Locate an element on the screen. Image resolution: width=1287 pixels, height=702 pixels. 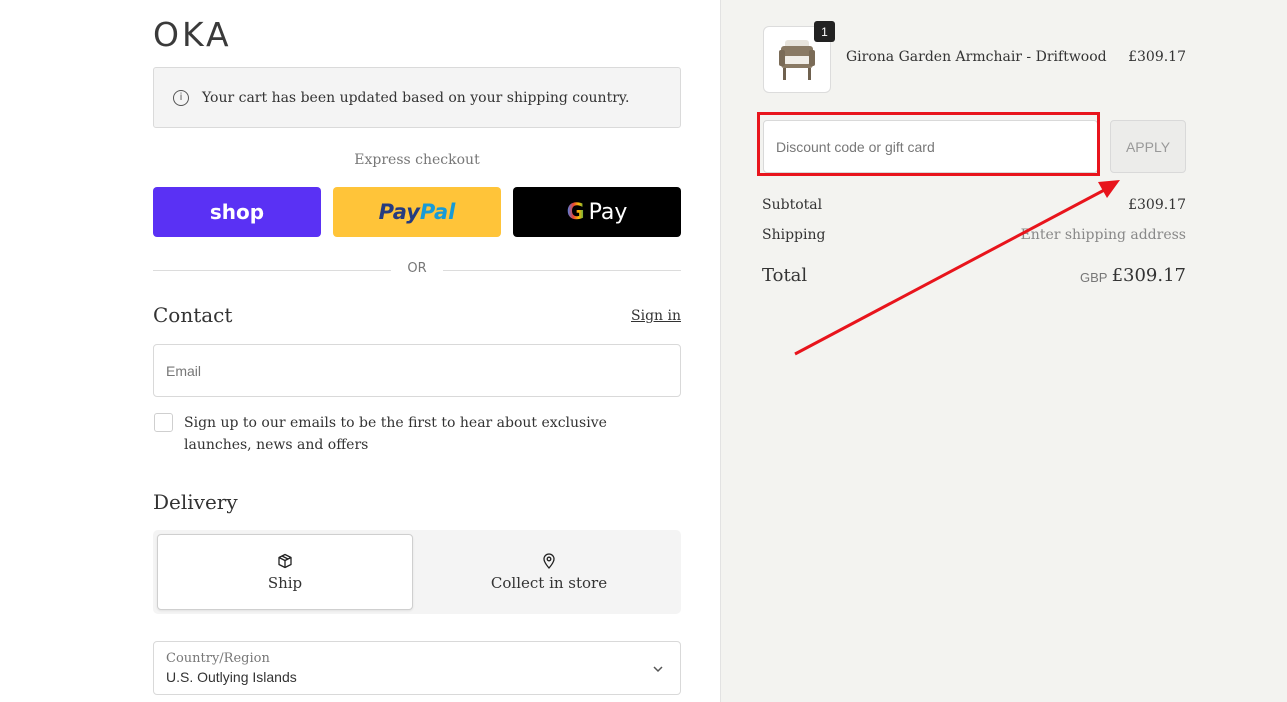
paypal-button: Pay Pal is located at coordinates (417, 212).